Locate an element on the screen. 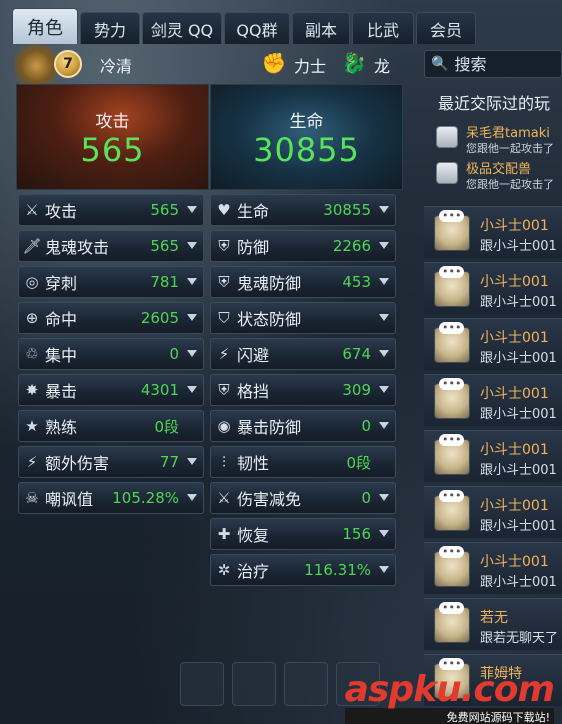 This screenshot has height=724, width=562. tab-vip: 会员 is located at coordinates (446, 28).